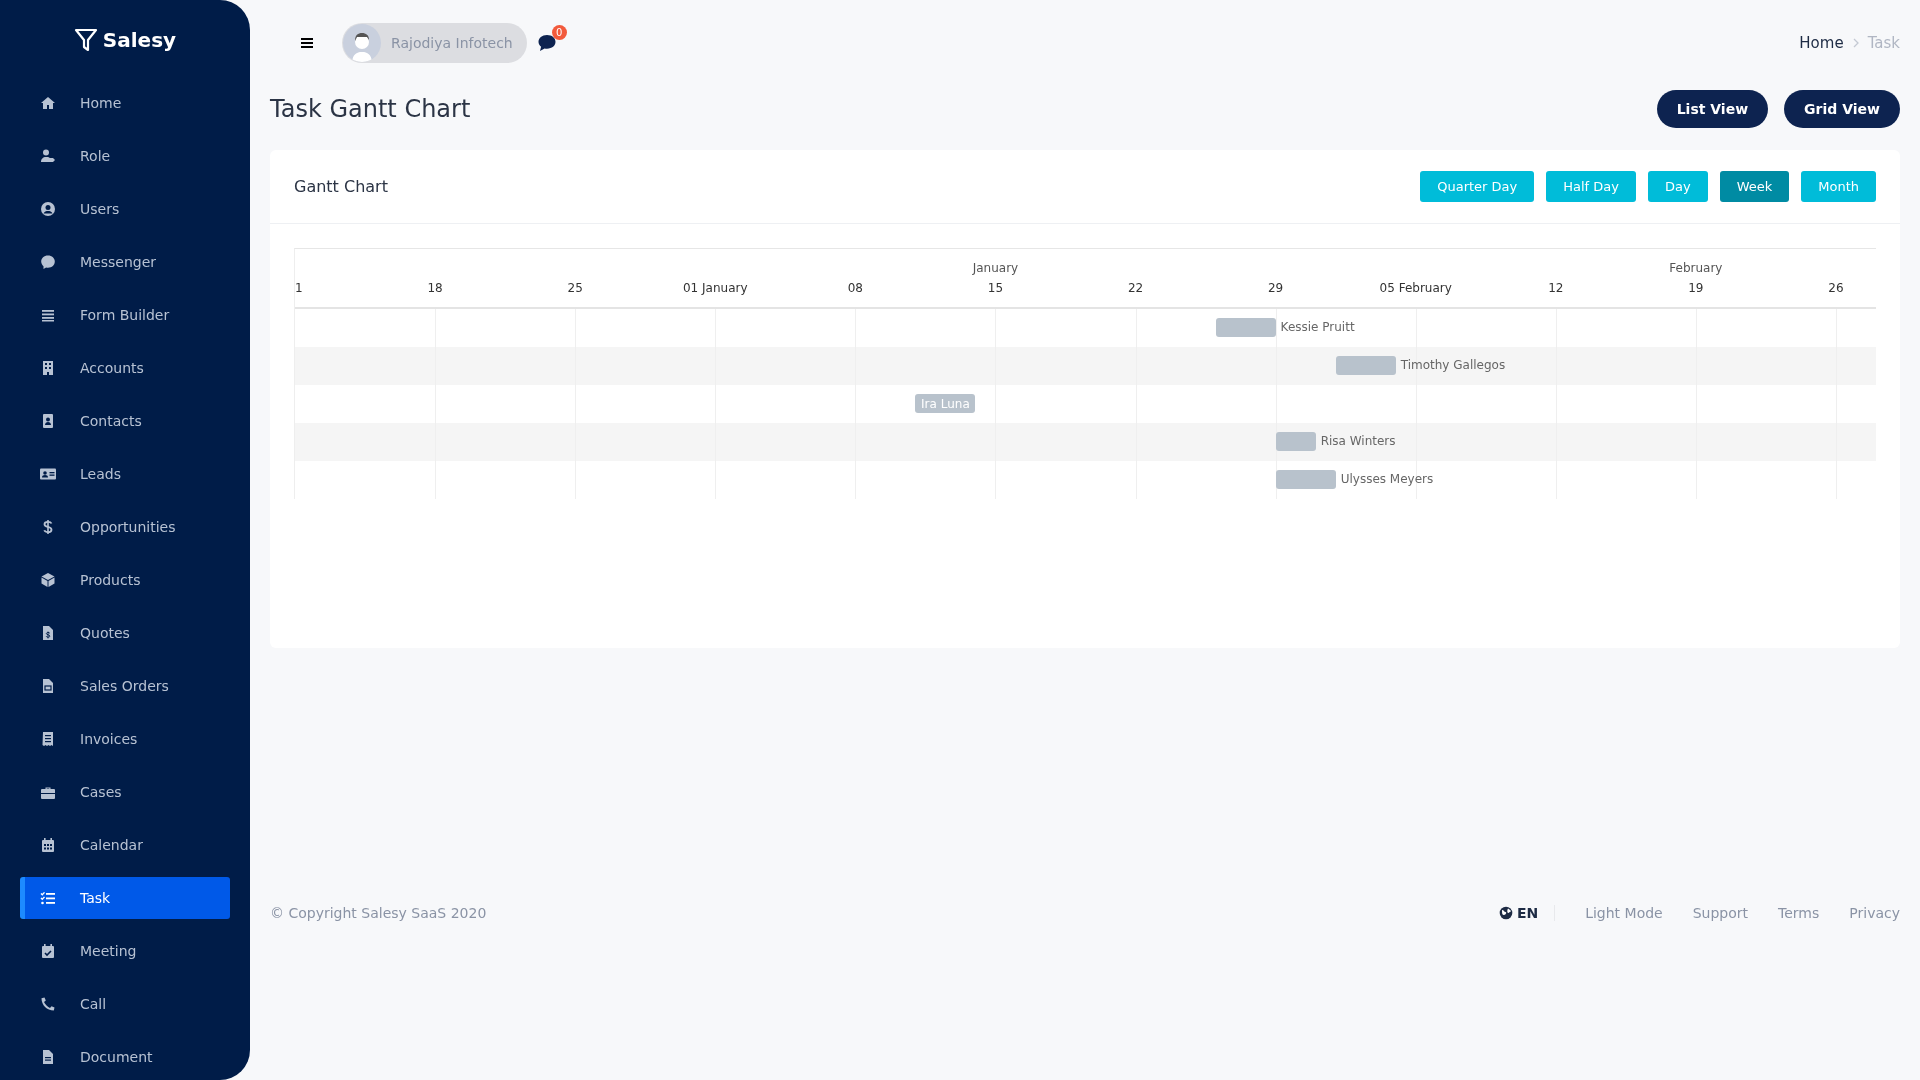  I want to click on user-tag-icon, so click(48, 156).